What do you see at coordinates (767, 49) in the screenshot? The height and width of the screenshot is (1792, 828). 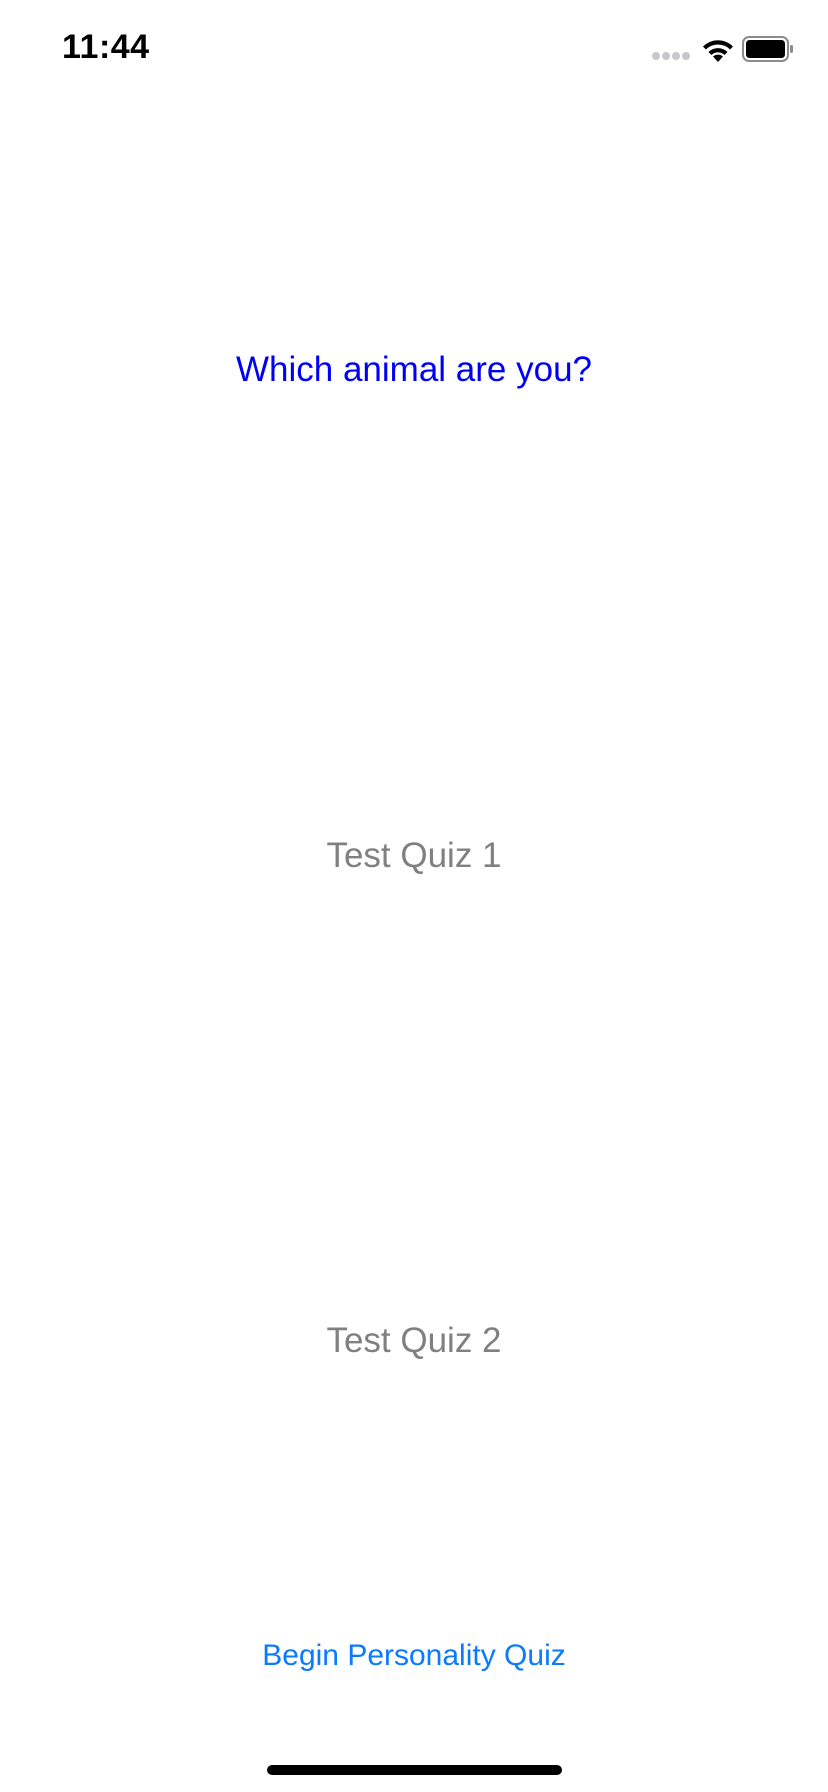 I see `battery-icon` at bounding box center [767, 49].